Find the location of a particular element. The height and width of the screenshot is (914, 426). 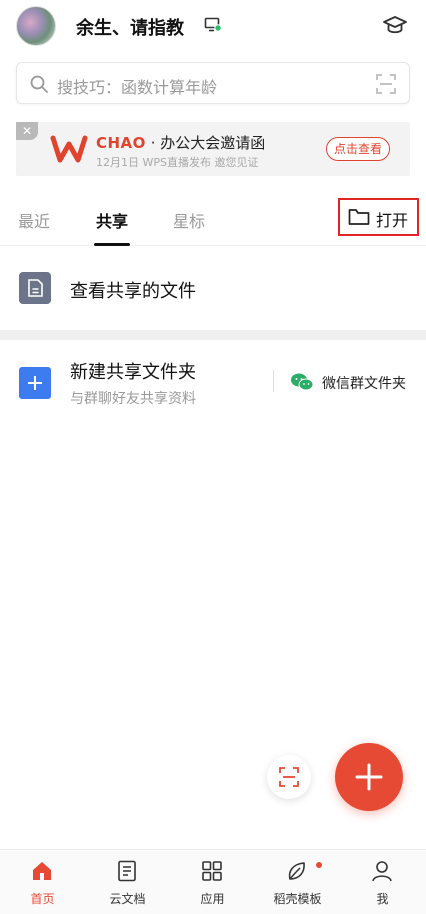

section-divider is located at coordinates (213, 335).